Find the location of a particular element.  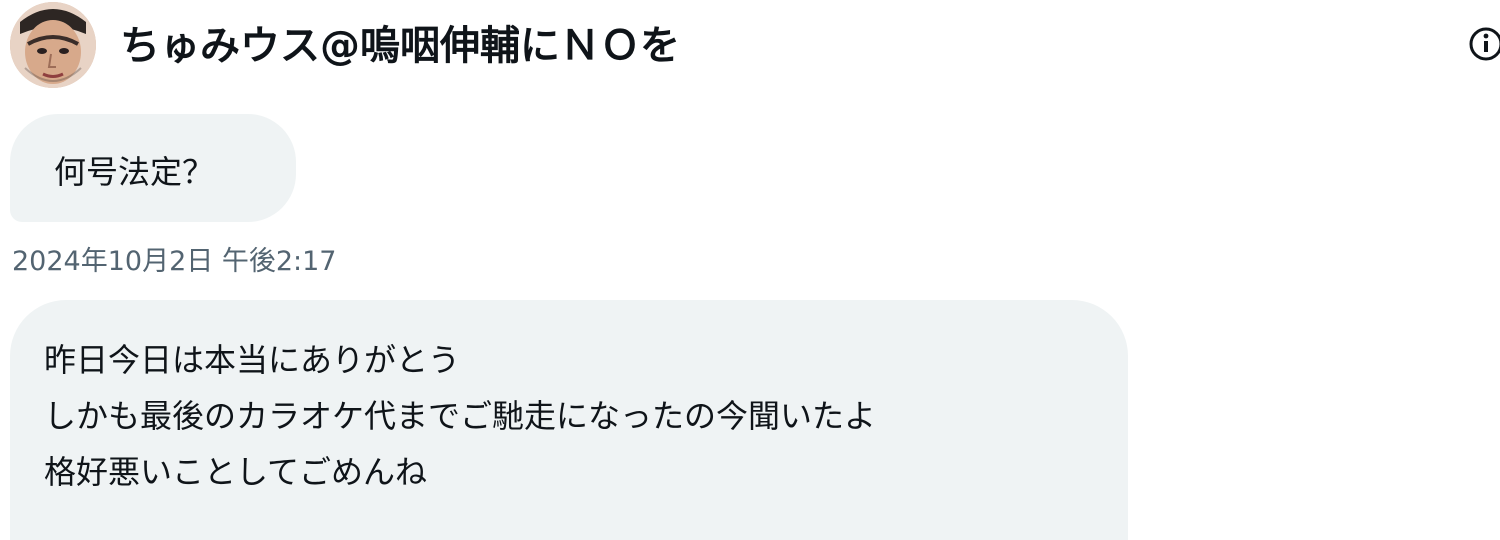

display-name: ちゅみウス@嗚咽伸輔にＮＯを is located at coordinates (400, 46).